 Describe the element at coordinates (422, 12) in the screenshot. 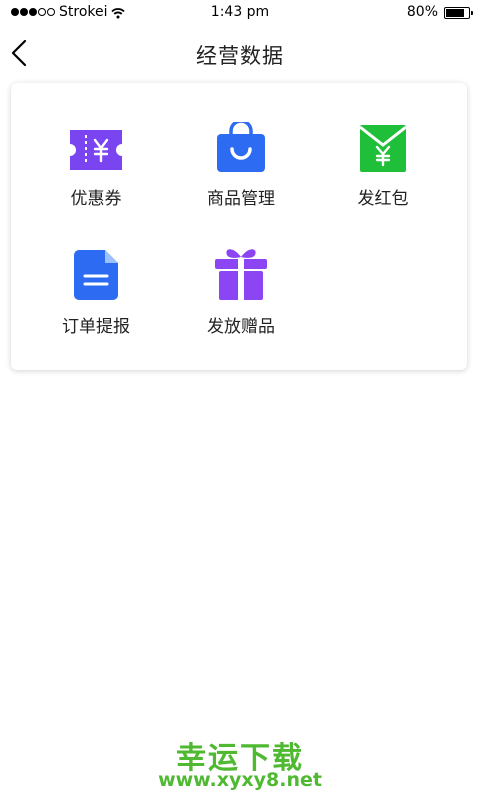

I see `battery-percentage: 80%` at that location.